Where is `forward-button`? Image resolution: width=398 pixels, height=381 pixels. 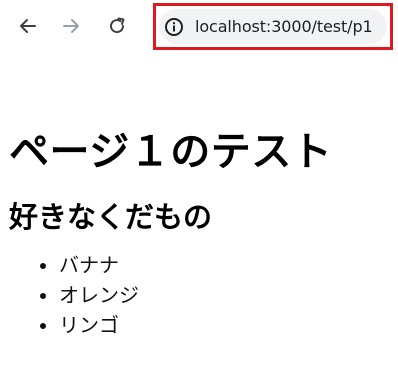 forward-button is located at coordinates (71, 26).